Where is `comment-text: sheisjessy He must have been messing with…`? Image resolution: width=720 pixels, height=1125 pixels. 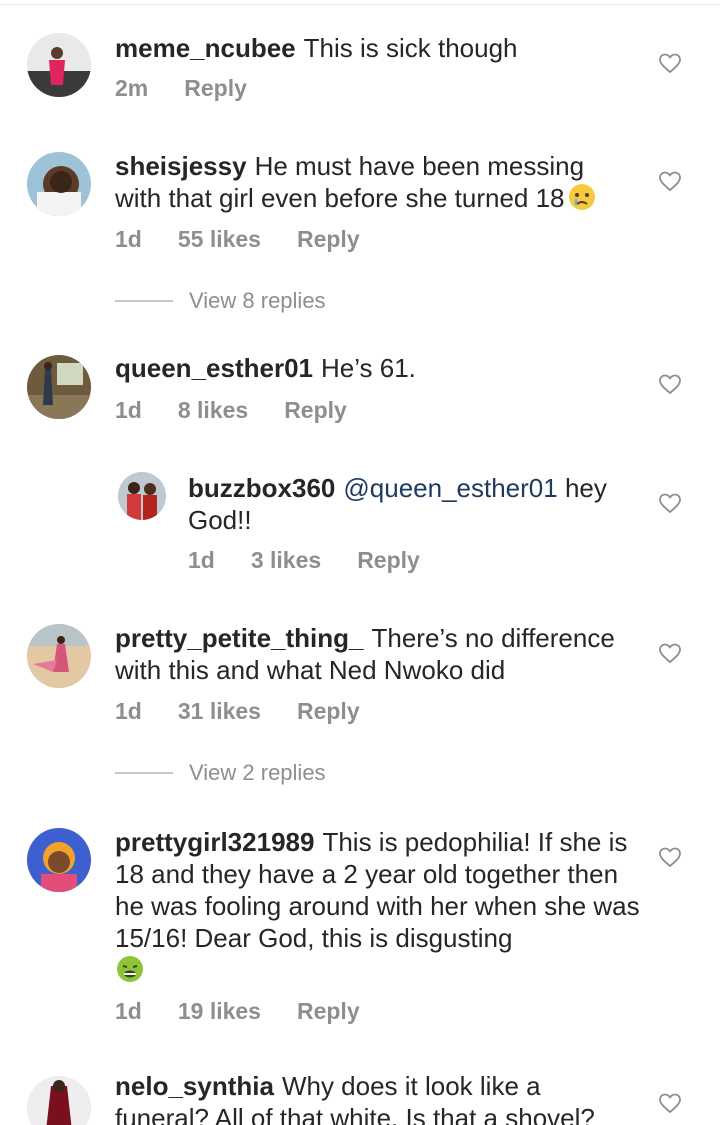
comment-text: sheisjessy He must have been messing with… is located at coordinates (375, 182).